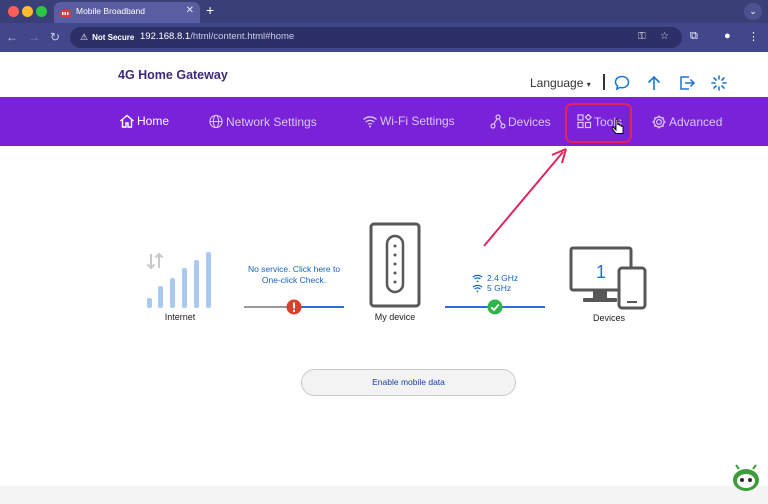  I want to click on url-text: 192.168.8.1/html/content.html#home, so click(217, 36).